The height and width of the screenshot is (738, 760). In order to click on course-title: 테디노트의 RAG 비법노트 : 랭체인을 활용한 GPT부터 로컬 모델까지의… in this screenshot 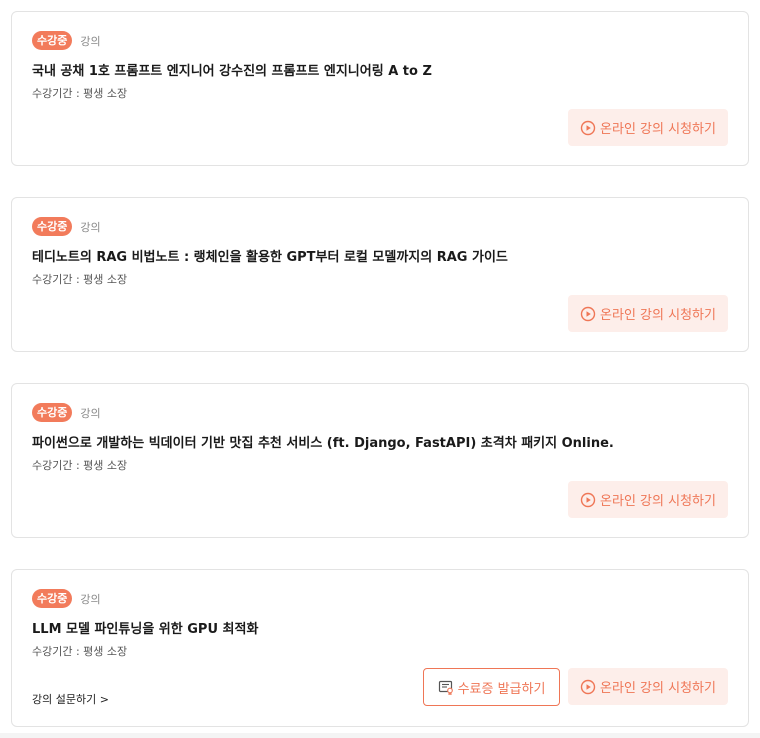, I will do `click(270, 257)`.